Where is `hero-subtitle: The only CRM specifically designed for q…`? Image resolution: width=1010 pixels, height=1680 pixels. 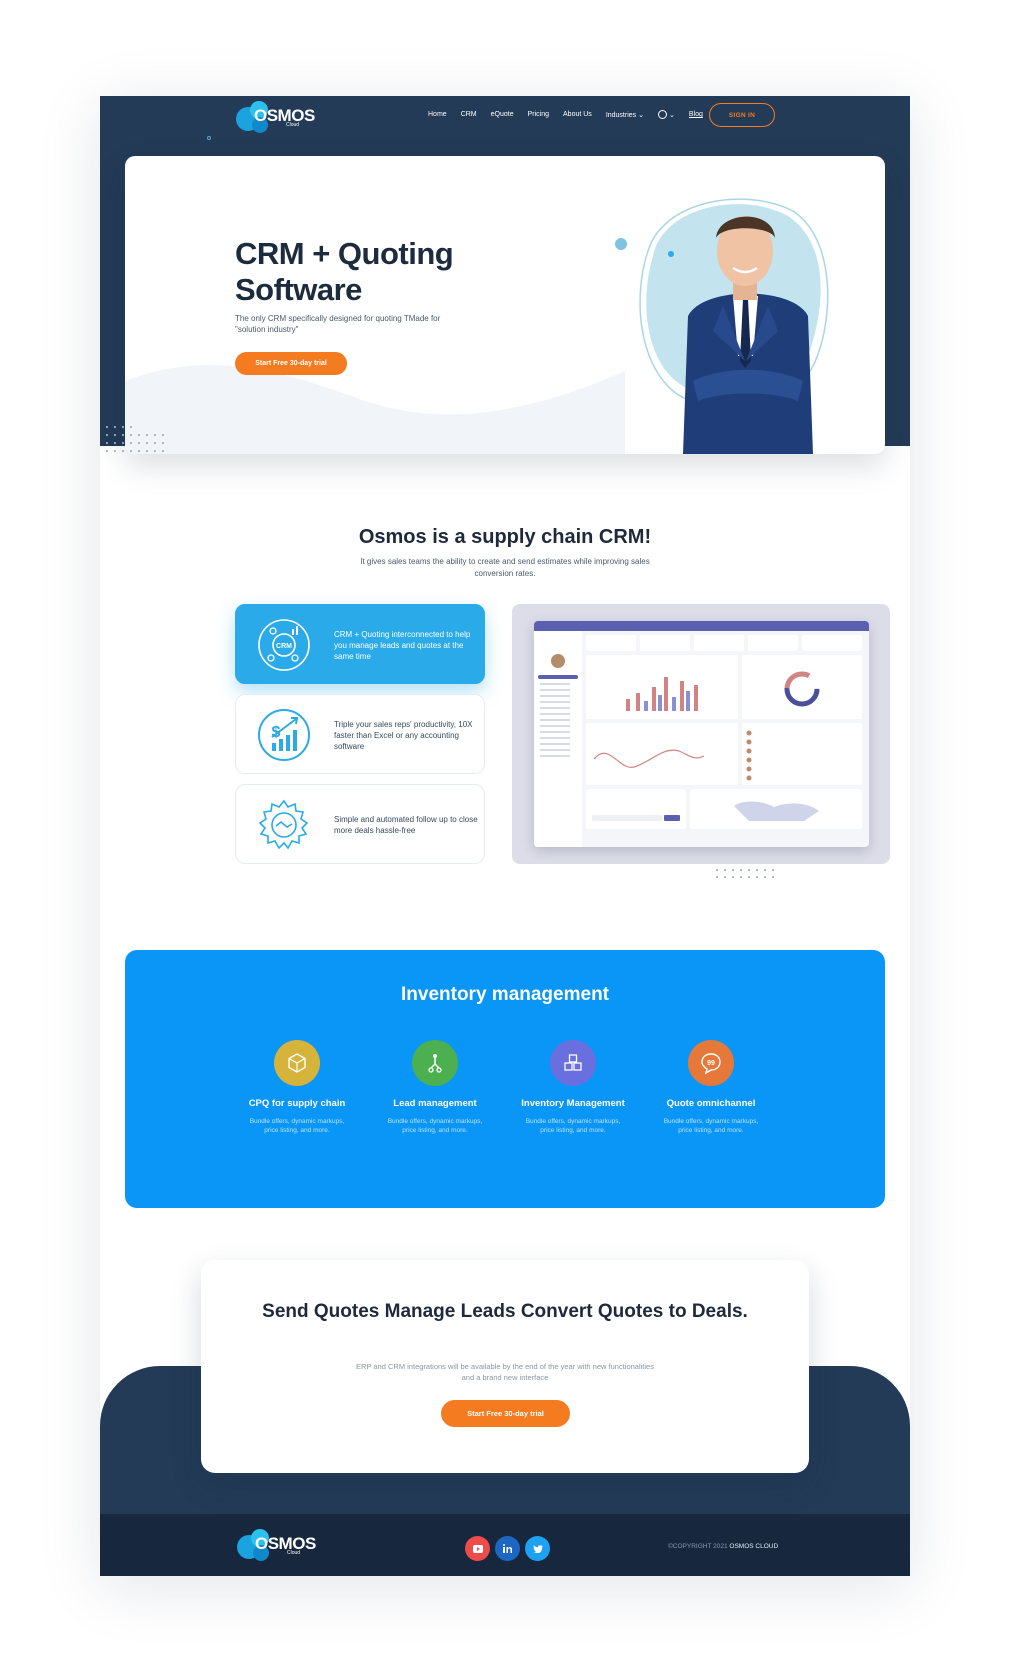
hero-subtitle: The only CRM specifically designed for q… is located at coordinates (338, 324).